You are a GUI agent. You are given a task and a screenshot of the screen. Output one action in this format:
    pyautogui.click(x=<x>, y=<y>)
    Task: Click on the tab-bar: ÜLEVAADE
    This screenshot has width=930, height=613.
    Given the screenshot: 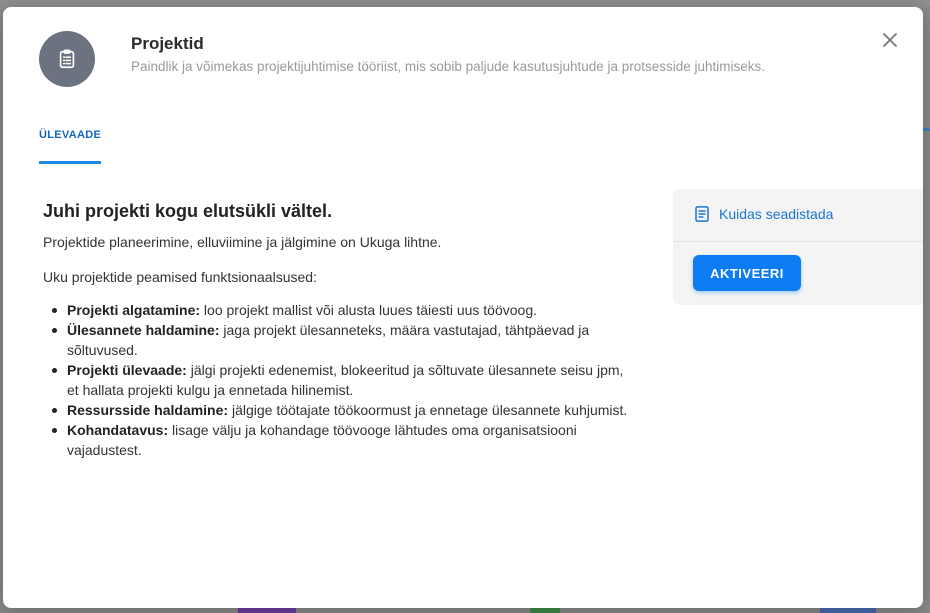 What is the action you would take?
    pyautogui.click(x=70, y=144)
    